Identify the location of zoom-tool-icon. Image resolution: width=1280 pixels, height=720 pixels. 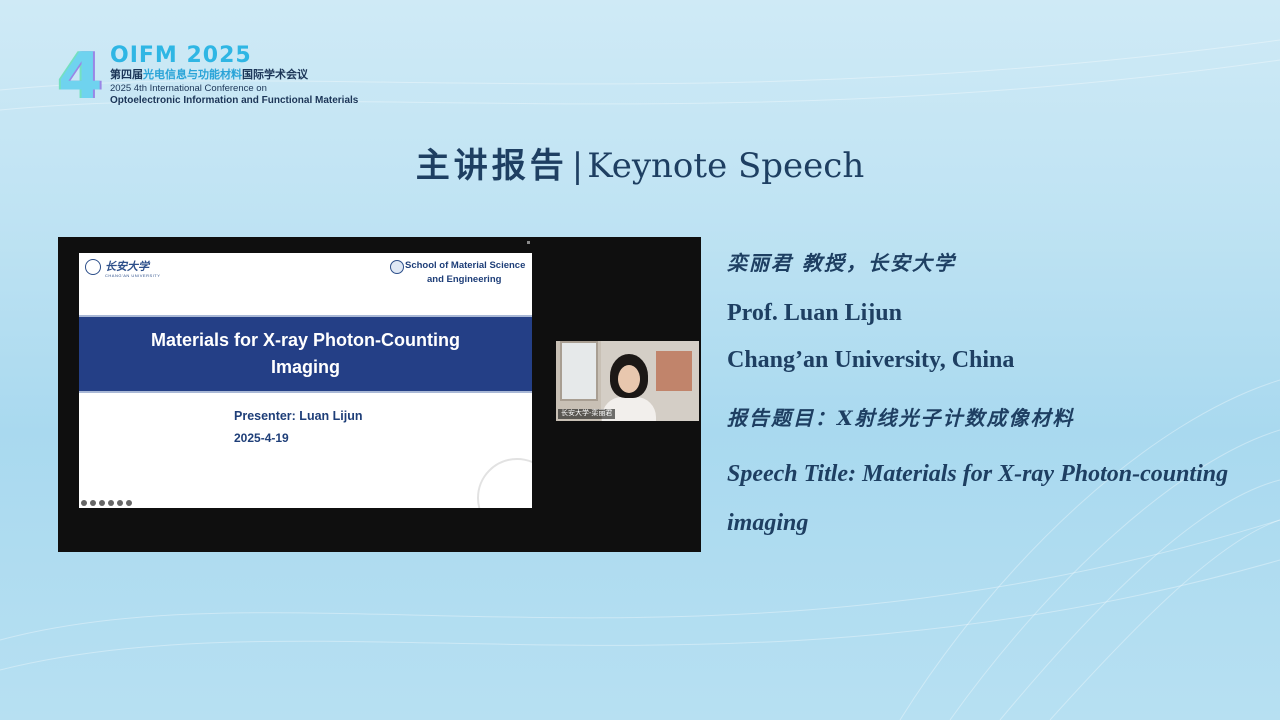
(102, 503).